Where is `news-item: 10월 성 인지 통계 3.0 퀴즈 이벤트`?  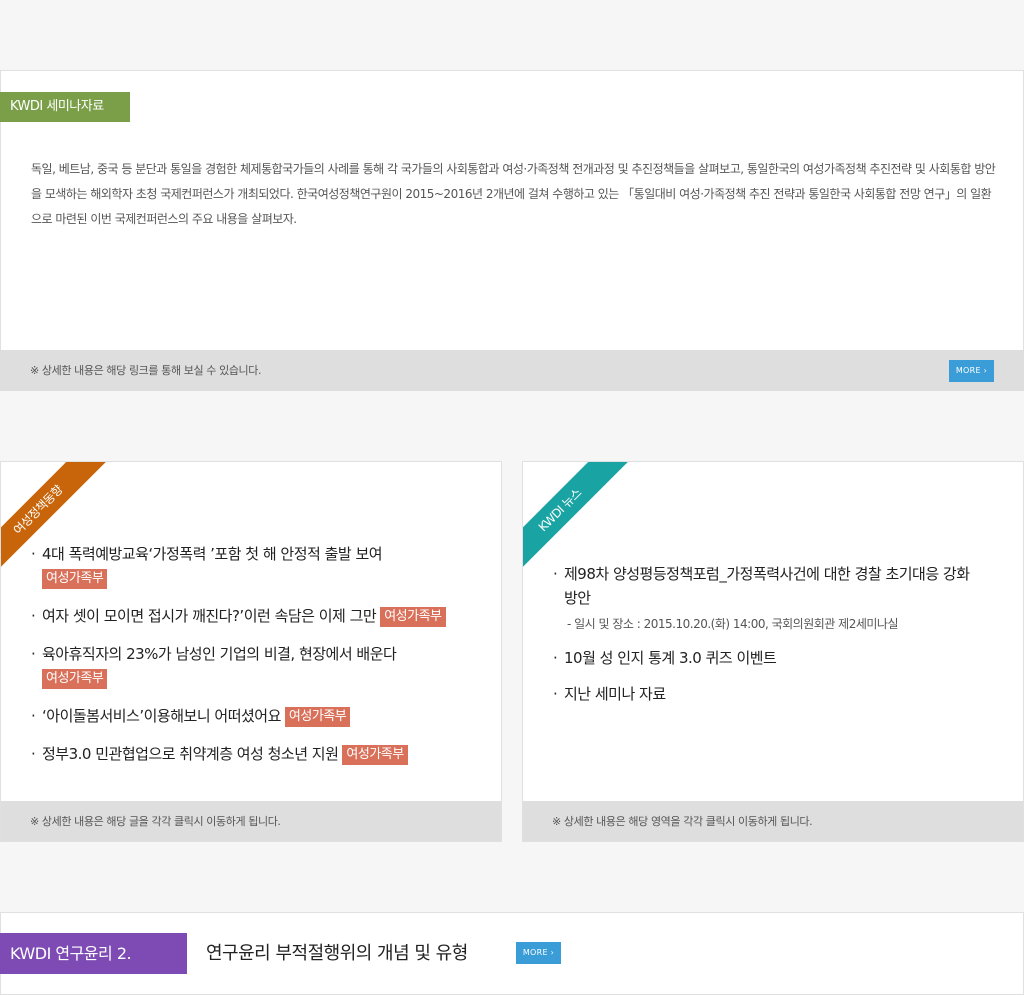 news-item: 10월 성 인지 통계 3.0 퀴즈 이벤트 is located at coordinates (768, 658).